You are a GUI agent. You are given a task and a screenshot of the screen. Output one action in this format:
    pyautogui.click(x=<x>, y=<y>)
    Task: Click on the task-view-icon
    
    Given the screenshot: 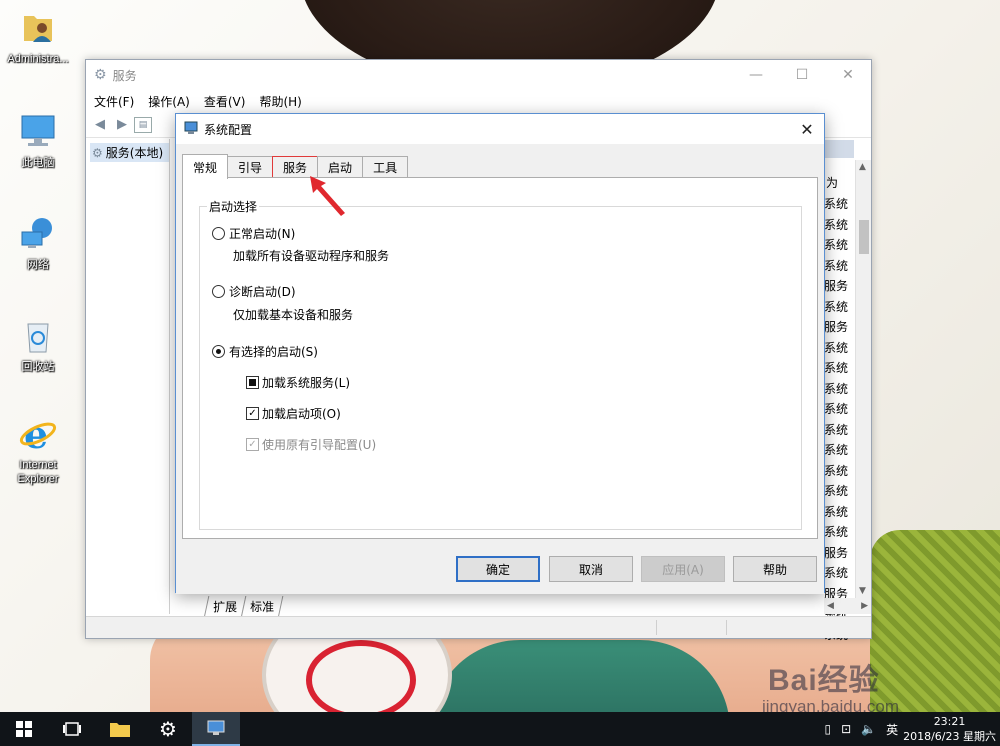 What is the action you would take?
    pyautogui.click(x=72, y=729)
    